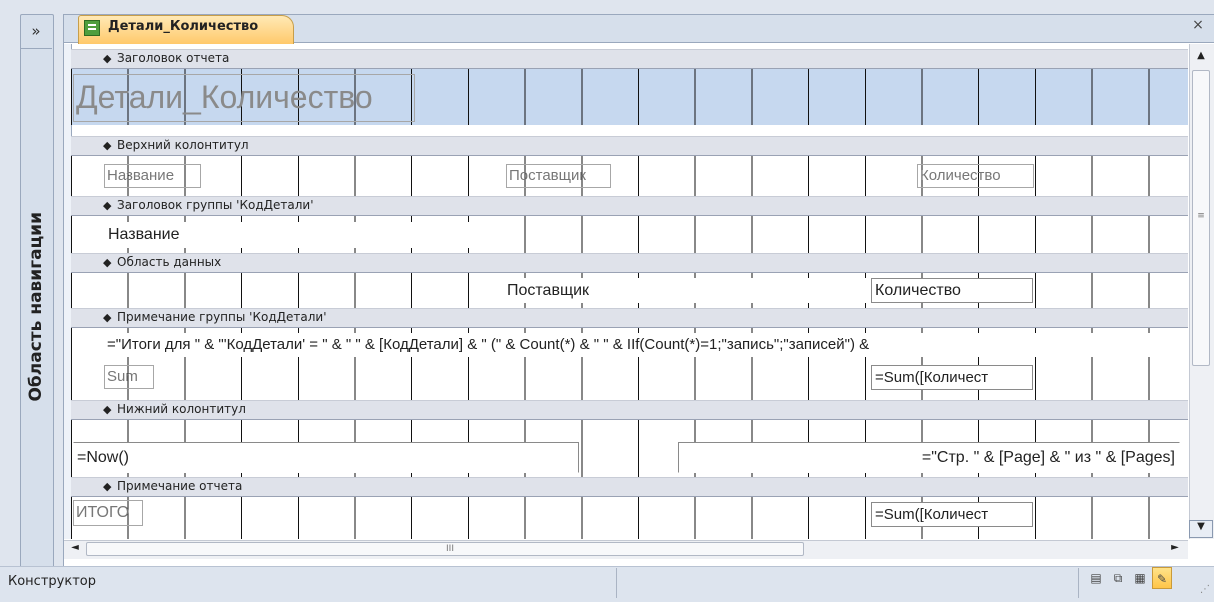  Describe the element at coordinates (629, 518) in the screenshot. I see `section-report-footer: ИТОГО =Sum([Количест` at that location.